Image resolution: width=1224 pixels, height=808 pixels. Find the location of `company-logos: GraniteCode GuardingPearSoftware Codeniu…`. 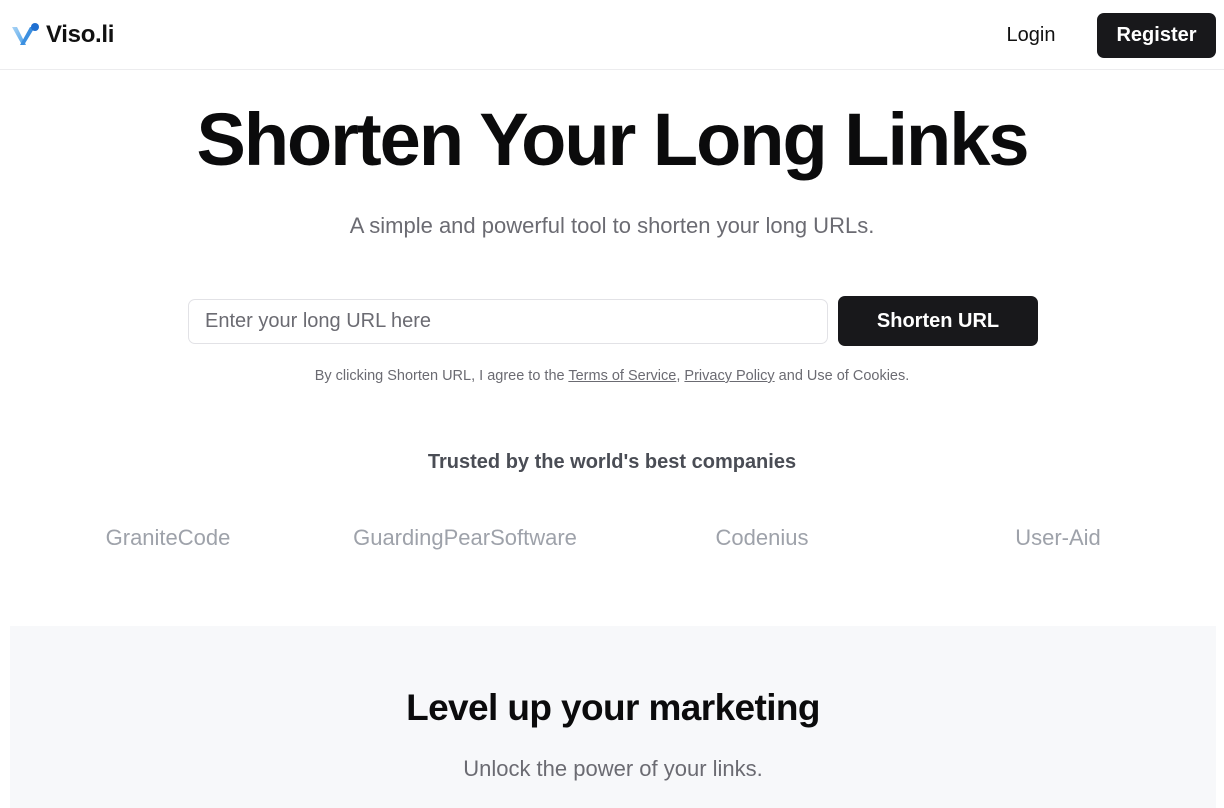

company-logos: GraniteCode GuardingPearSoftware Codeniu… is located at coordinates (612, 538).